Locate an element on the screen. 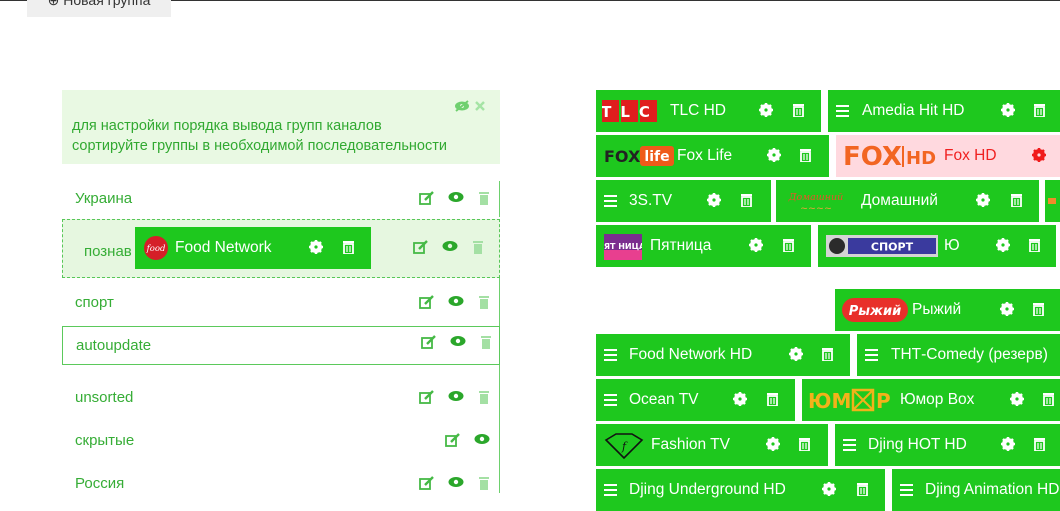  pyatnitsa-logo-text: ПЯТ НИЦА! is located at coordinates (623, 246).